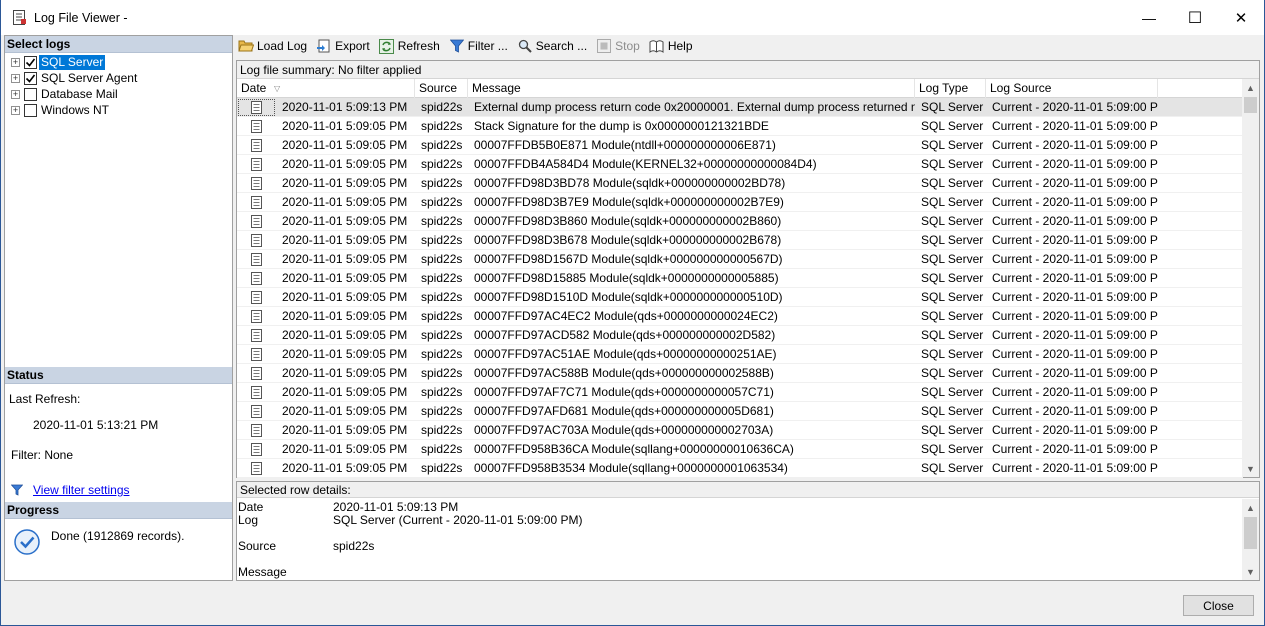 The image size is (1265, 626). I want to click on view-filter-settings-link: View filter settings, so click(81, 490).